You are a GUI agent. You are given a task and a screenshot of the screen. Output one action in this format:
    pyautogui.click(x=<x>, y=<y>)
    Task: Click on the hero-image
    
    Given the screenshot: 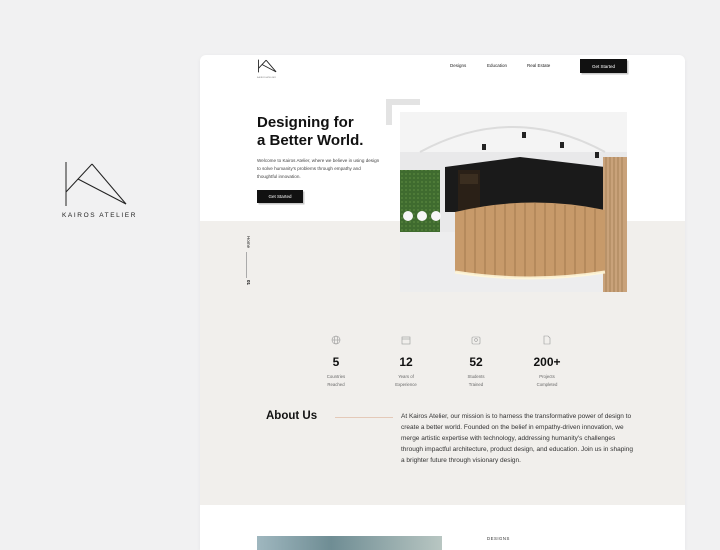 What is the action you would take?
    pyautogui.click(x=513, y=202)
    